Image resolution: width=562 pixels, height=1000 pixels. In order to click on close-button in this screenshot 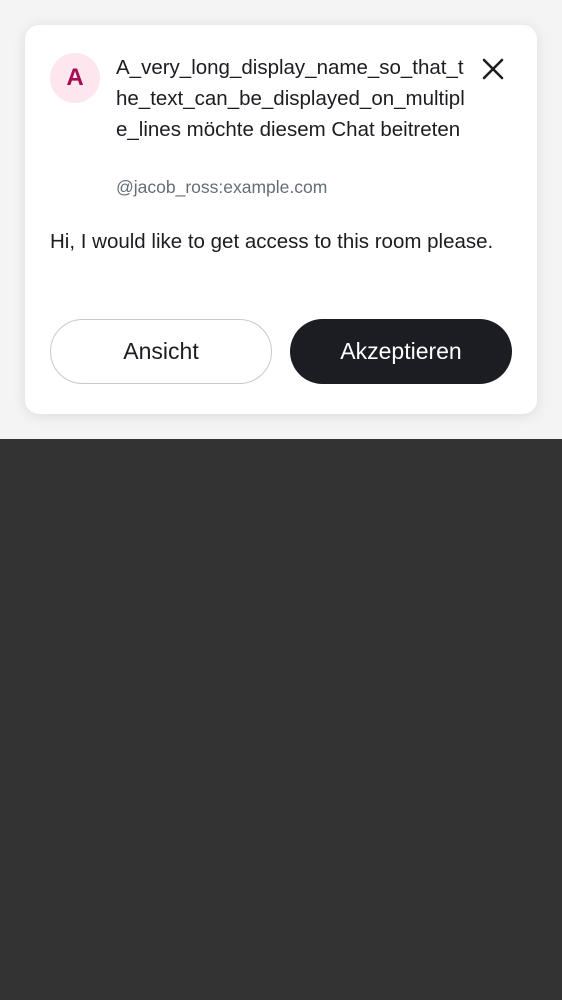, I will do `click(493, 69)`.